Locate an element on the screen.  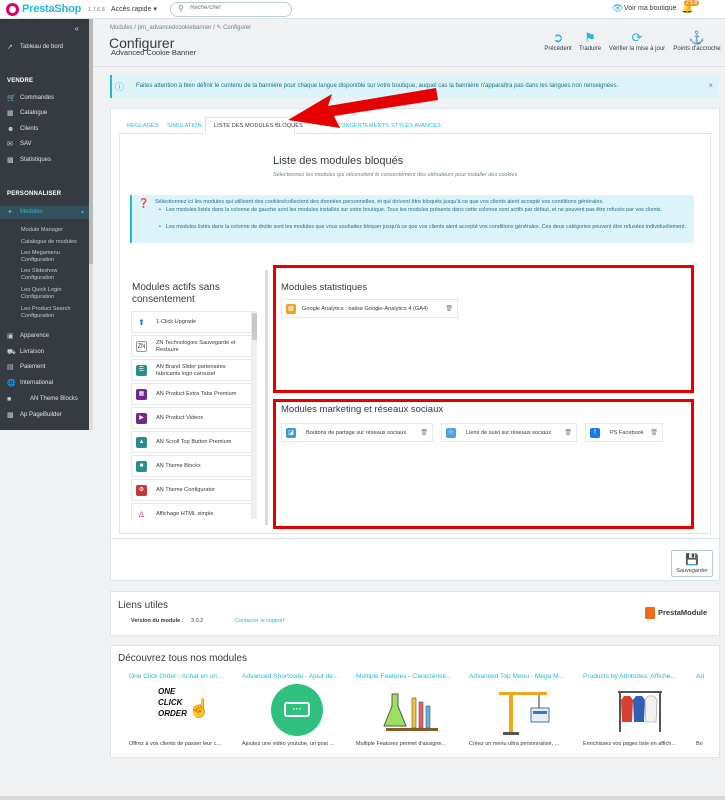
close-icon: × is located at coordinates (710, 85).